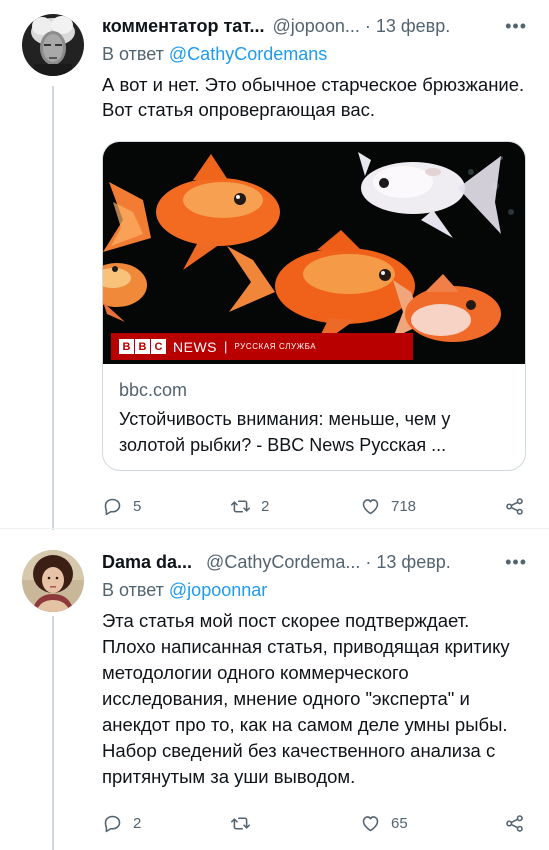 The height and width of the screenshot is (850, 549). What do you see at coordinates (158, 346) in the screenshot?
I see `bbc-logo-letter: C` at bounding box center [158, 346].